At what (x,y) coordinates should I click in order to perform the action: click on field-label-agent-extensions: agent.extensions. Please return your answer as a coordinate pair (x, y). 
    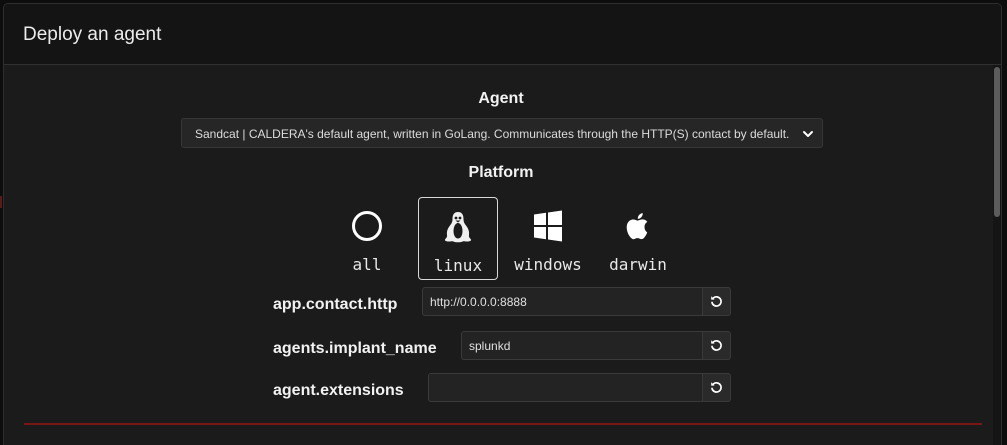
    Looking at the image, I should click on (338, 390).